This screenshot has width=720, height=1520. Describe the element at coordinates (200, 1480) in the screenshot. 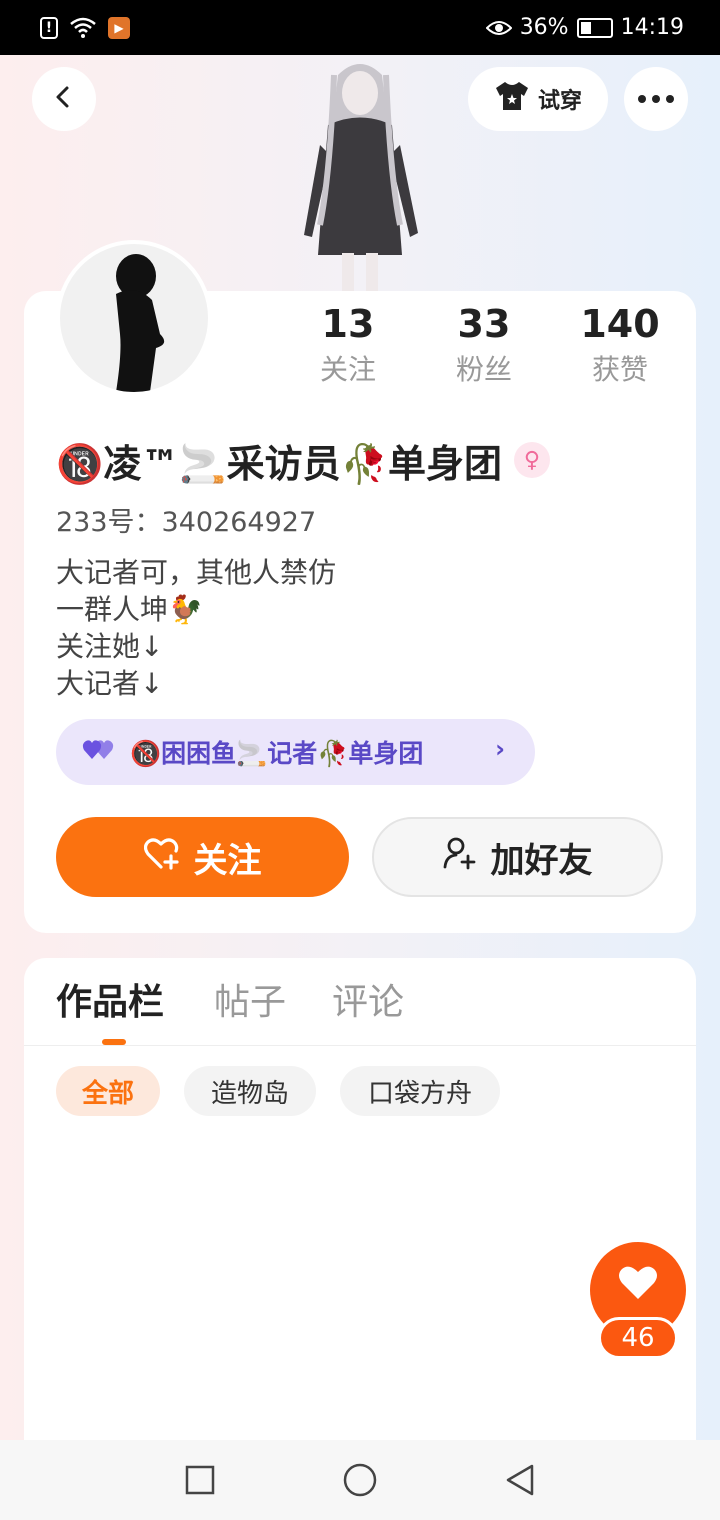

I see `recent-apps-icon` at that location.